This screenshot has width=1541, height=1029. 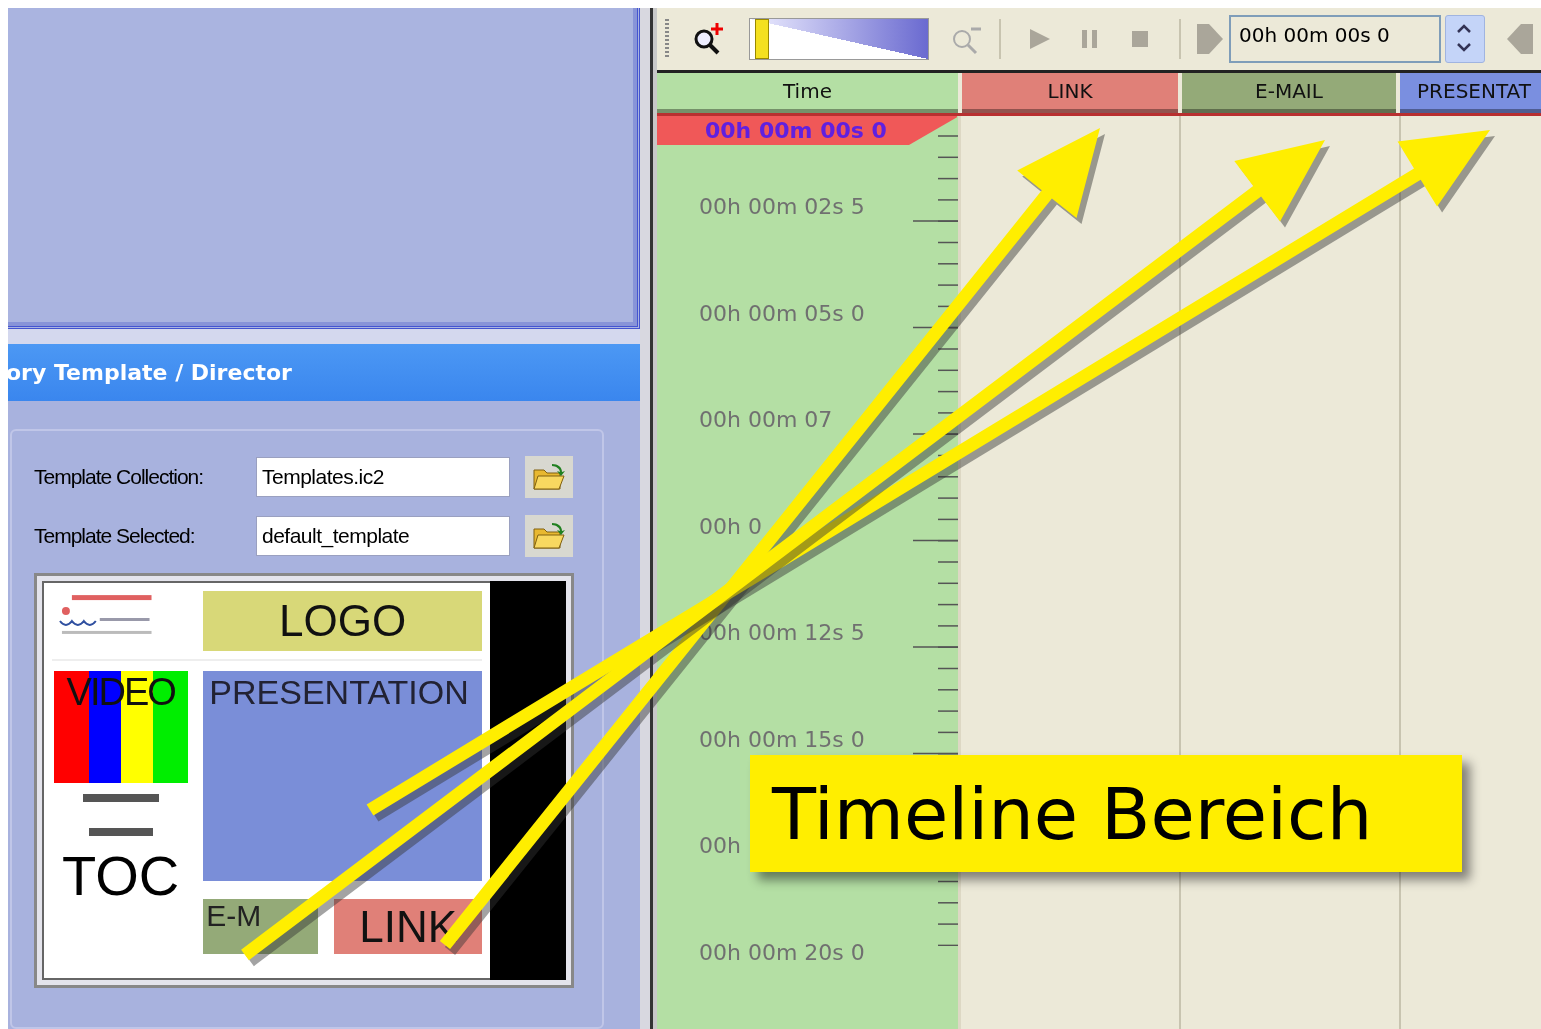 I want to click on text-field: Templates.ic2, so click(x=383, y=476).